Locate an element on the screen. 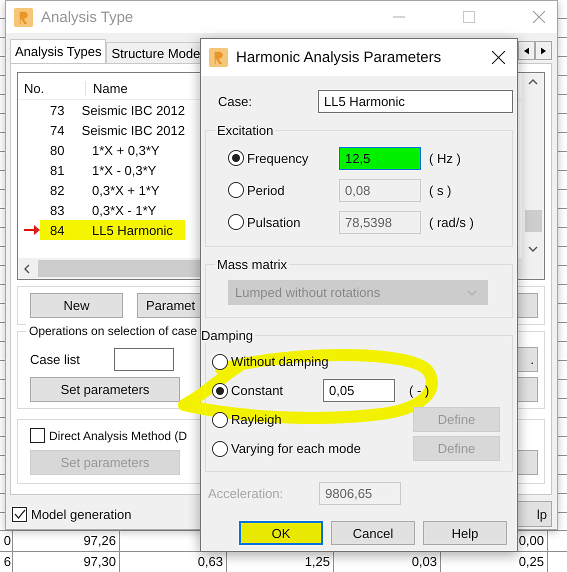 The image size is (567, 572). left-chevron-icon is located at coordinates (27, 269).